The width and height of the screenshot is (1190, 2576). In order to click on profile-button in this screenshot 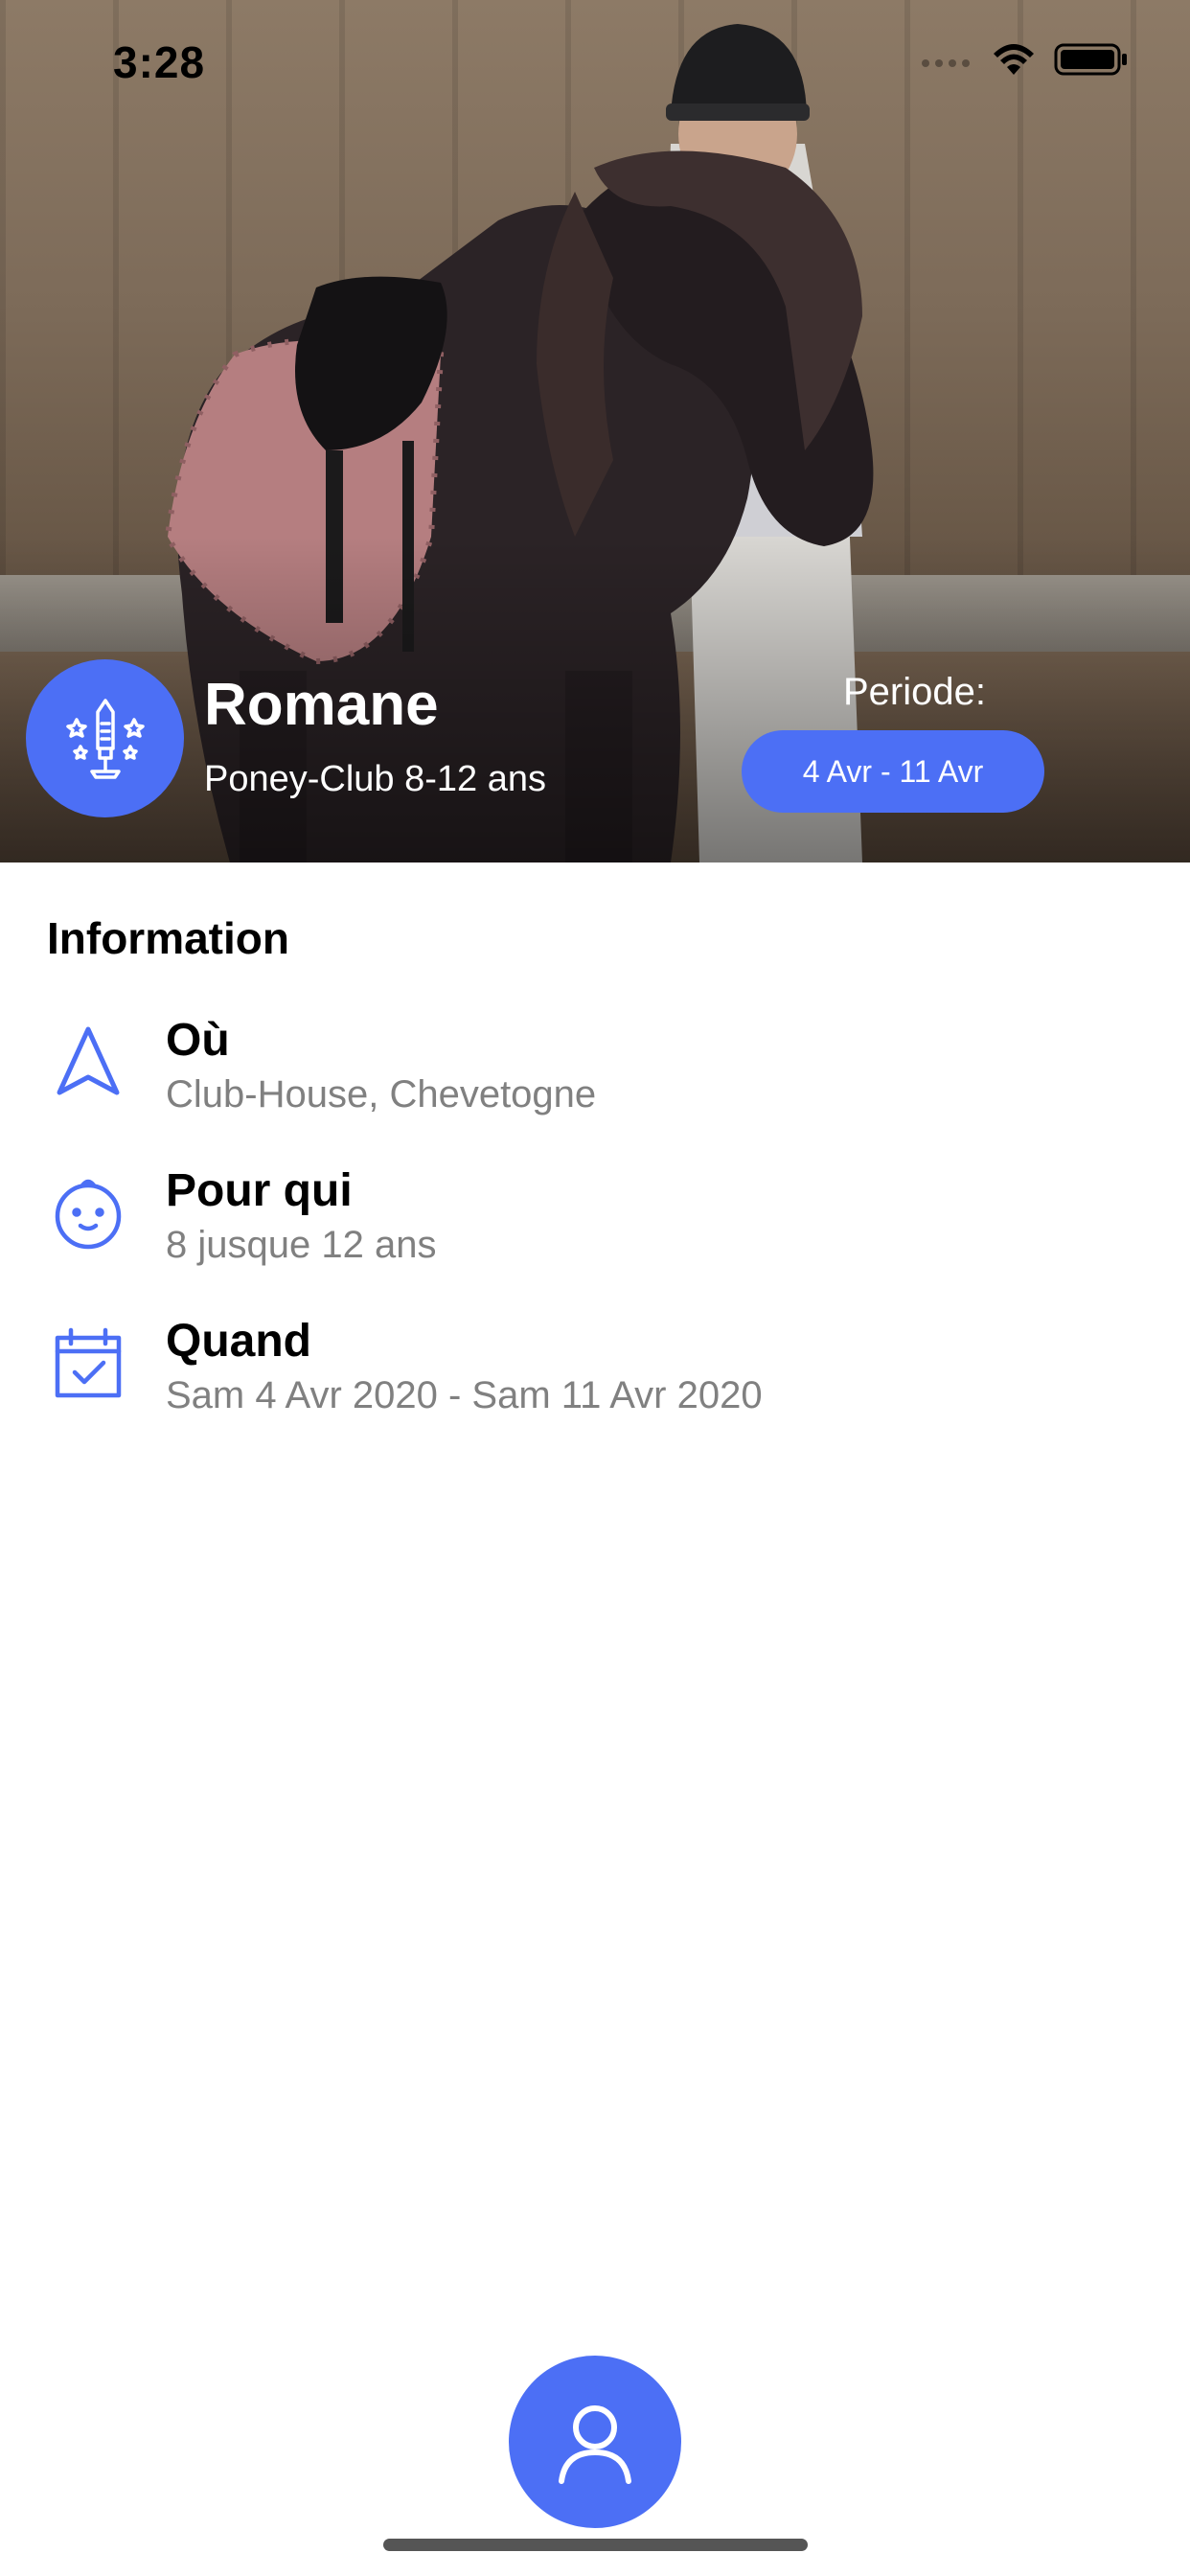, I will do `click(595, 2442)`.